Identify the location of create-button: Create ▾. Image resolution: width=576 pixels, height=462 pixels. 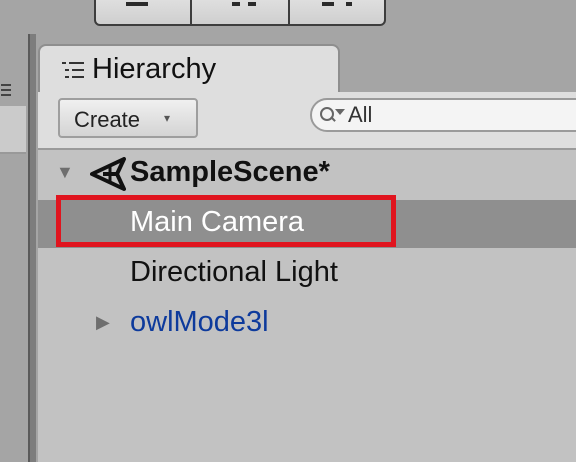
(128, 118).